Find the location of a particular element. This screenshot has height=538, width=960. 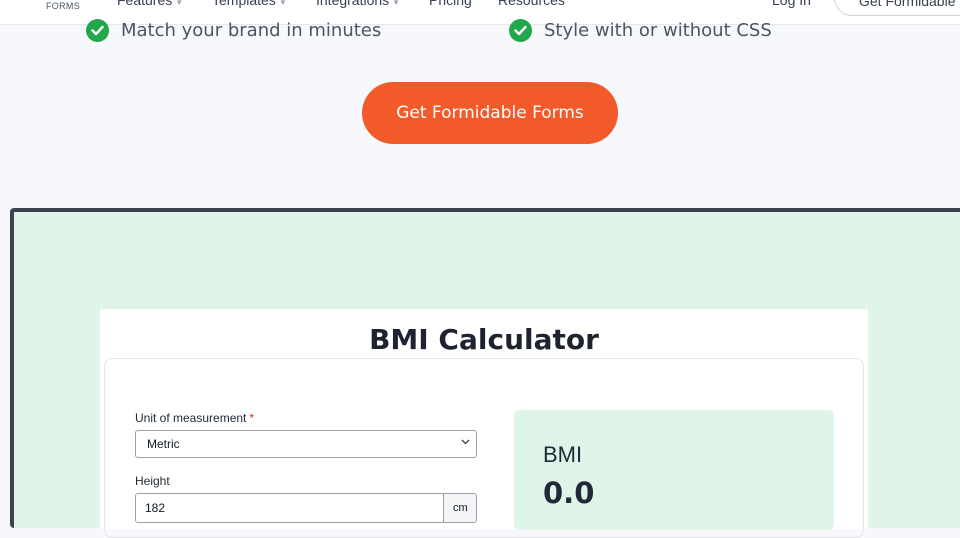

feature-item: Match your brand in minutes is located at coordinates (233, 30).